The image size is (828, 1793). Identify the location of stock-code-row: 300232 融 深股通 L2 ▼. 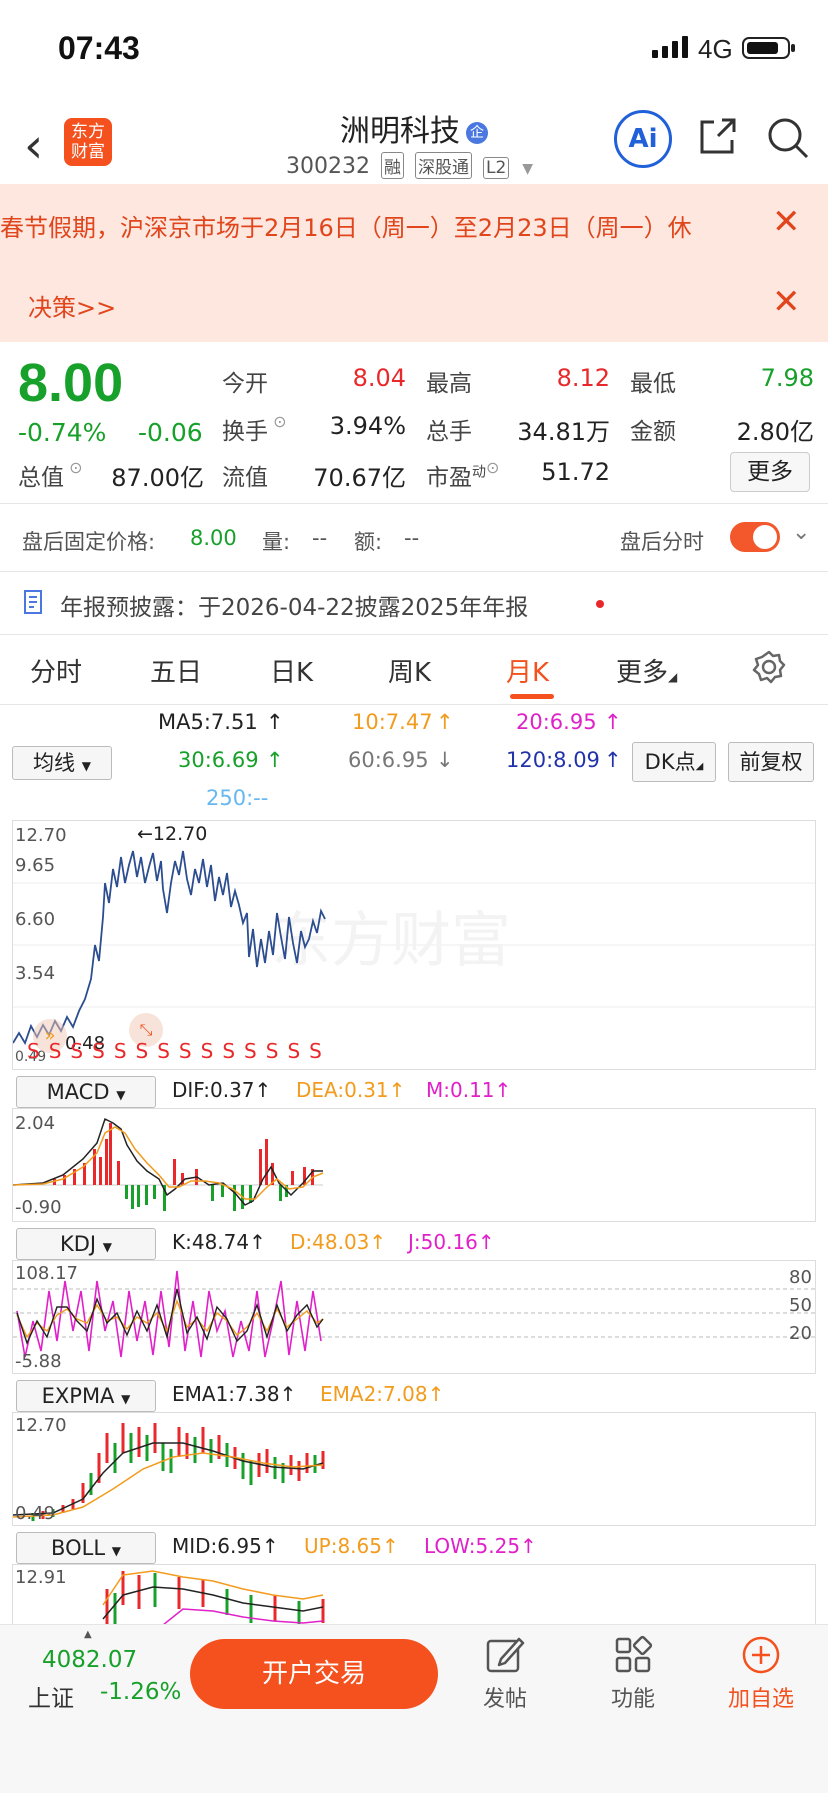
(409, 165).